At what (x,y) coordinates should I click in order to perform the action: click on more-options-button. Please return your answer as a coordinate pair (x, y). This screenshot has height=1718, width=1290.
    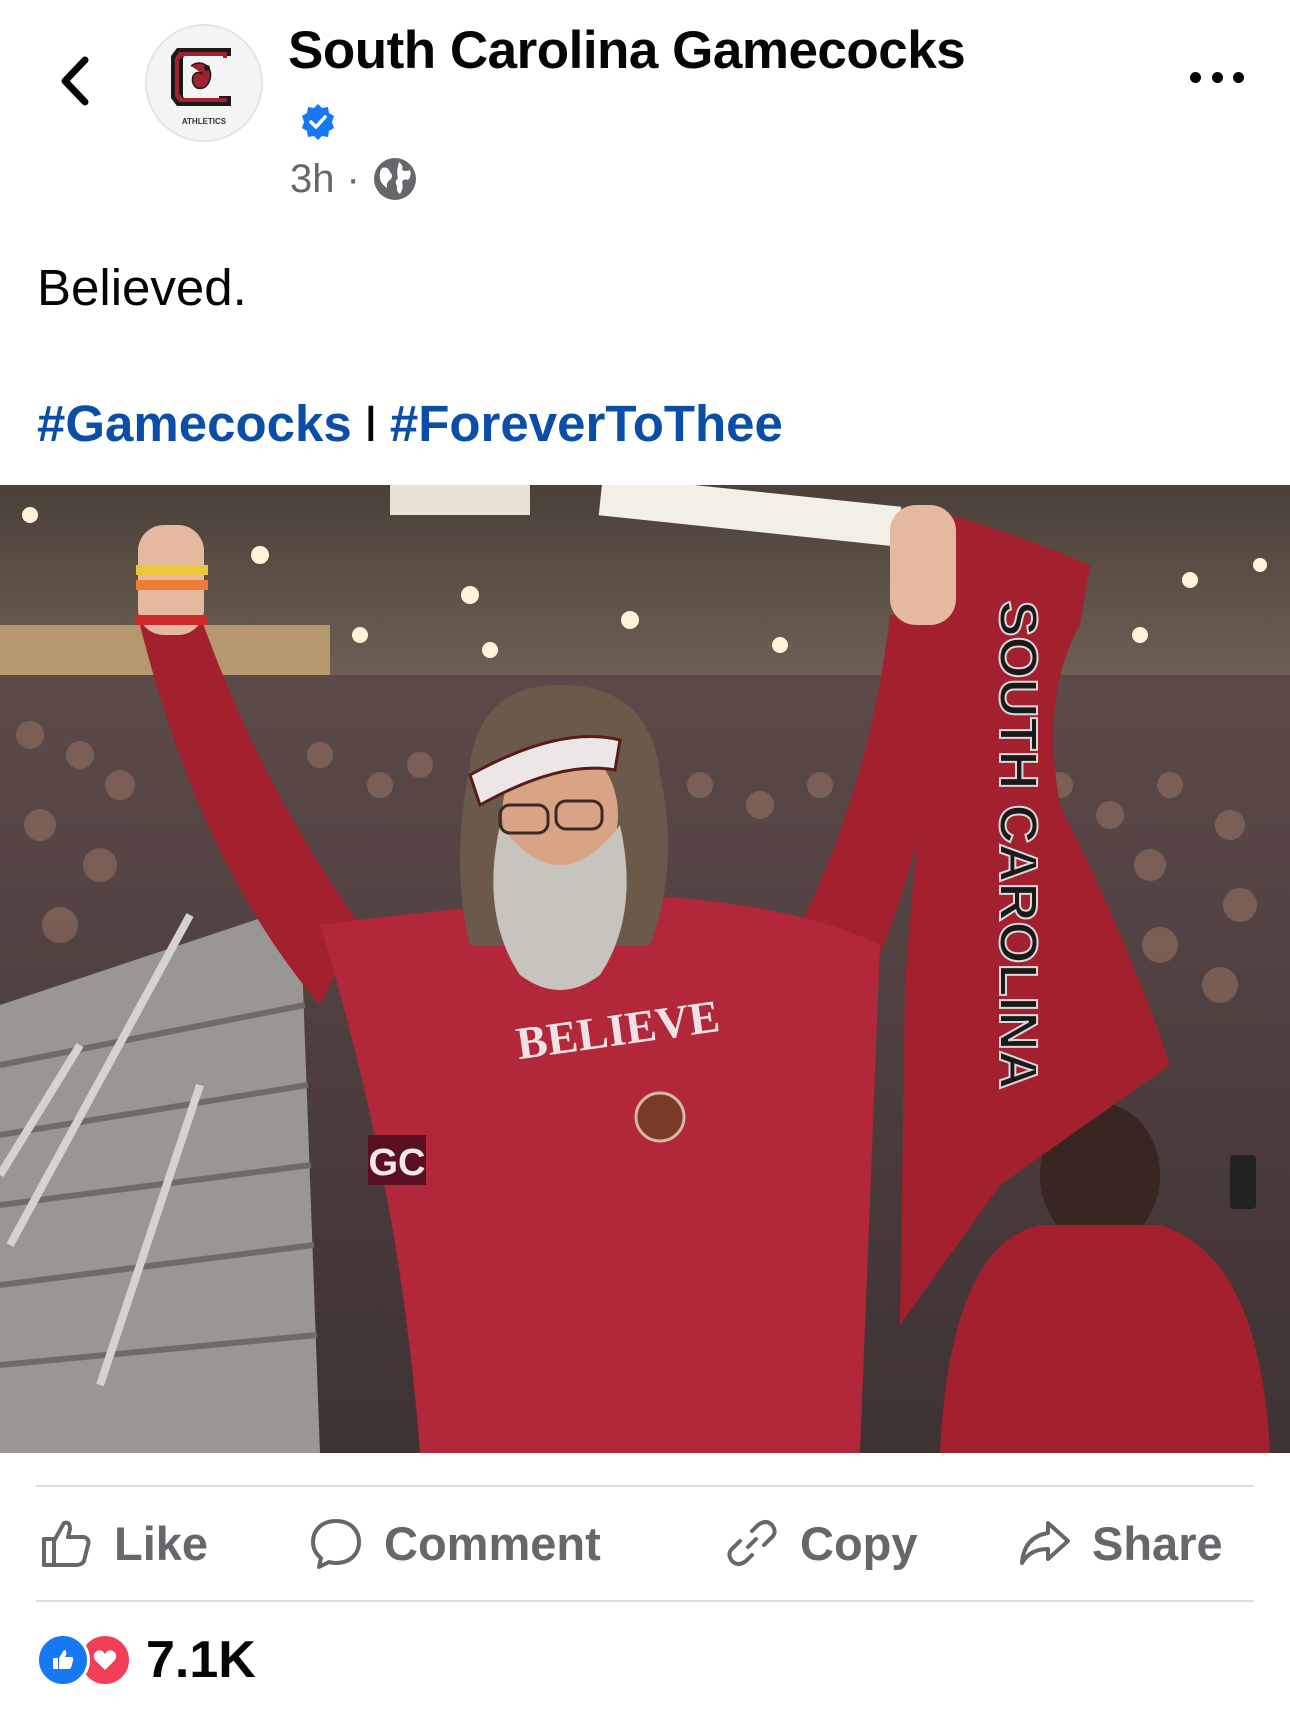
    Looking at the image, I should click on (1217, 77).